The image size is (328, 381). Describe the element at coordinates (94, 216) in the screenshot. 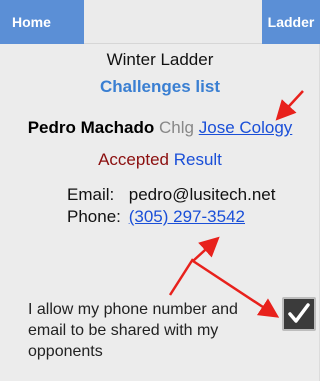

I see `phone-label: Phone:` at that location.